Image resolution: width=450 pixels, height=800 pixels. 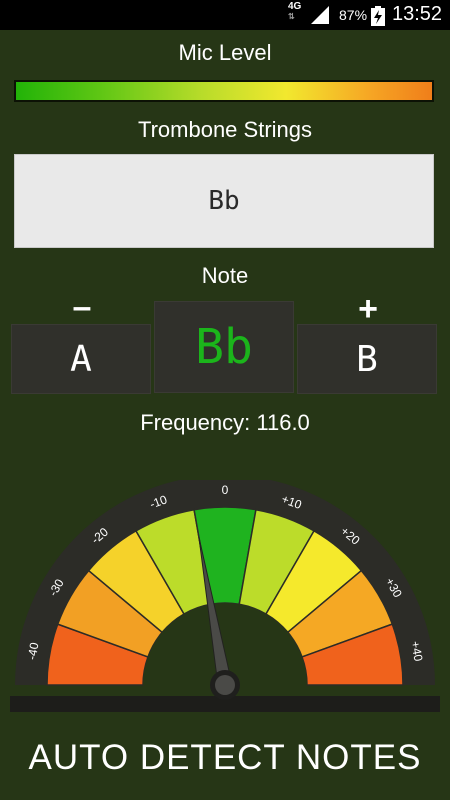 What do you see at coordinates (368, 309) in the screenshot?
I see `note-plus-button: +` at bounding box center [368, 309].